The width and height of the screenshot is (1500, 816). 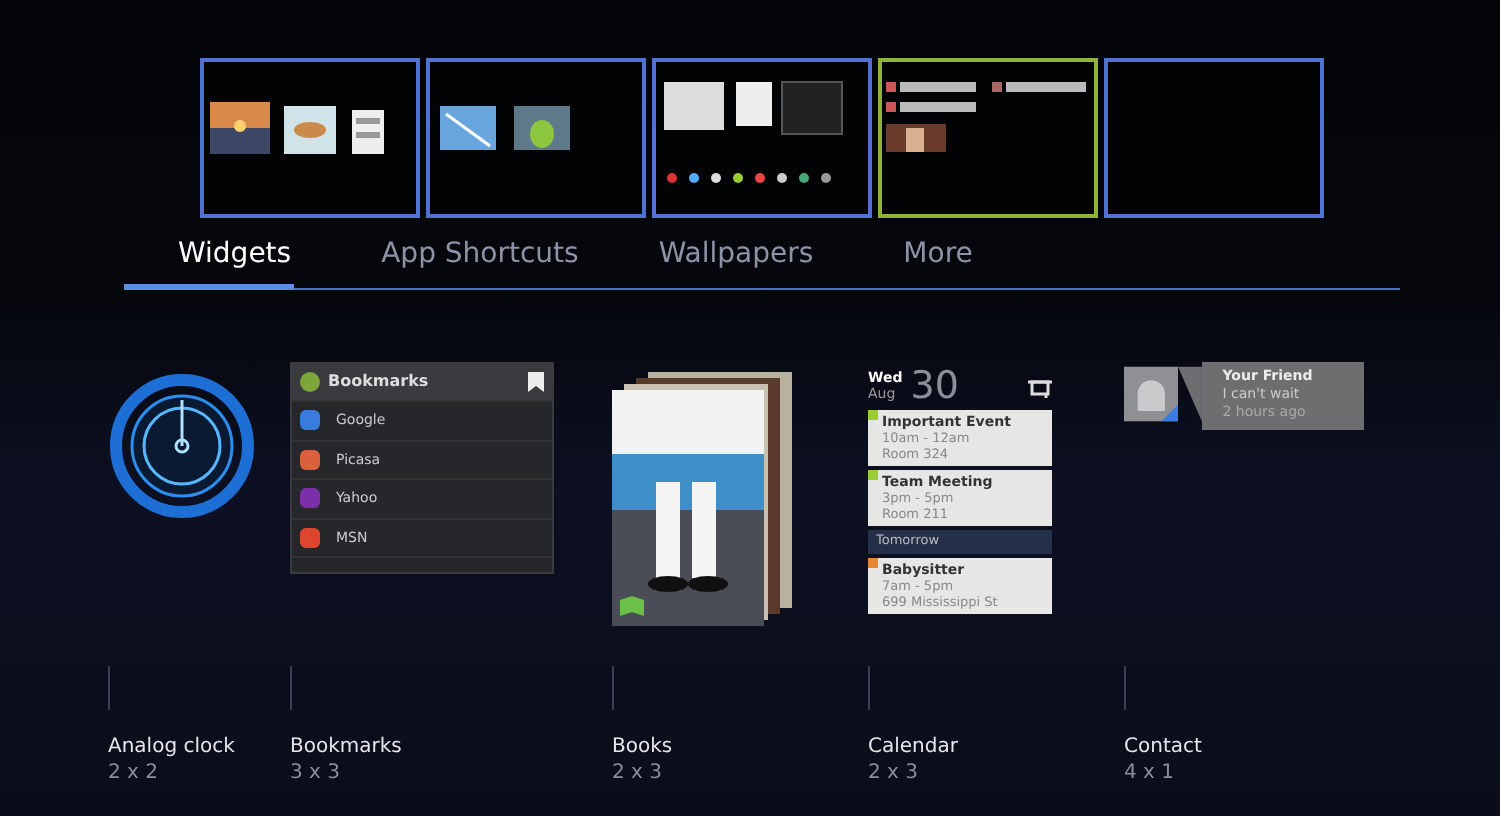 What do you see at coordinates (643, 747) in the screenshot?
I see `widget-name: Books` at bounding box center [643, 747].